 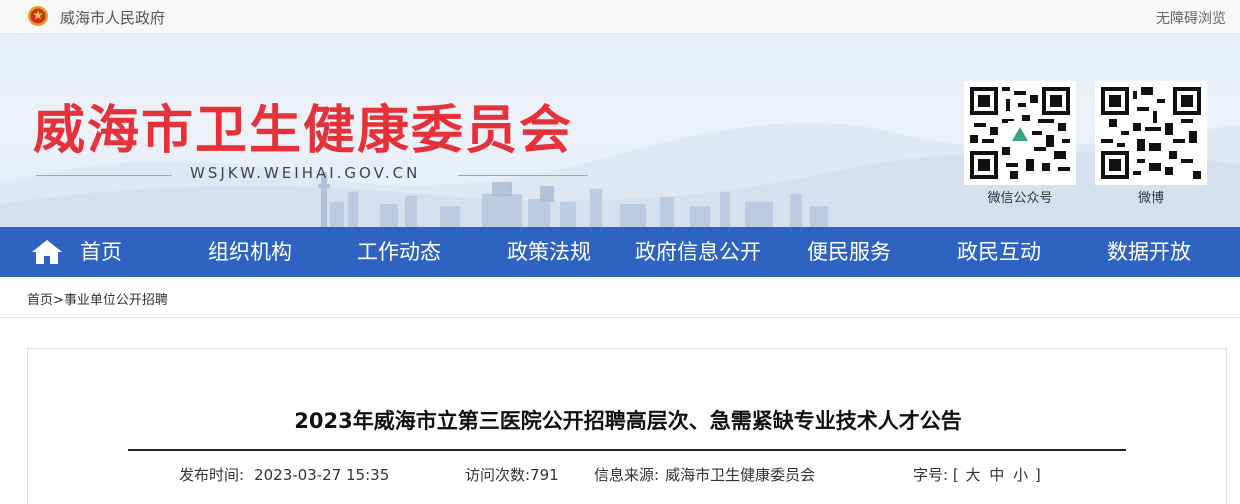 I want to click on breadcrumb: 首页>事业单位公开招聘, so click(x=97, y=298).